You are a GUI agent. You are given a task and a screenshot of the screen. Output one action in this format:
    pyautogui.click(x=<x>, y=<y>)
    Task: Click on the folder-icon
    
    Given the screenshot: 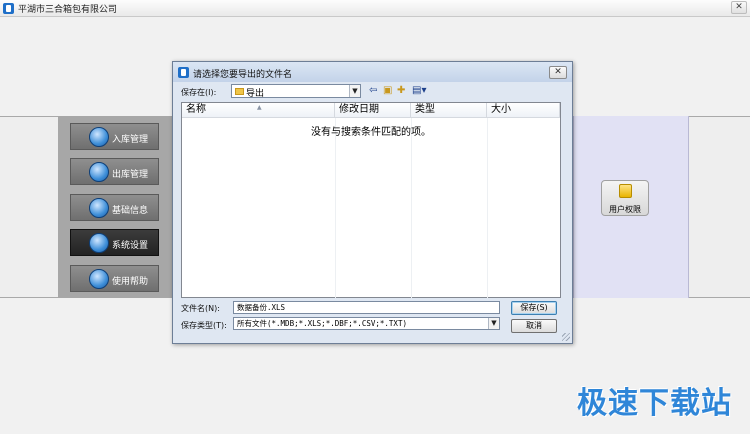 What is the action you would take?
    pyautogui.click(x=239, y=91)
    